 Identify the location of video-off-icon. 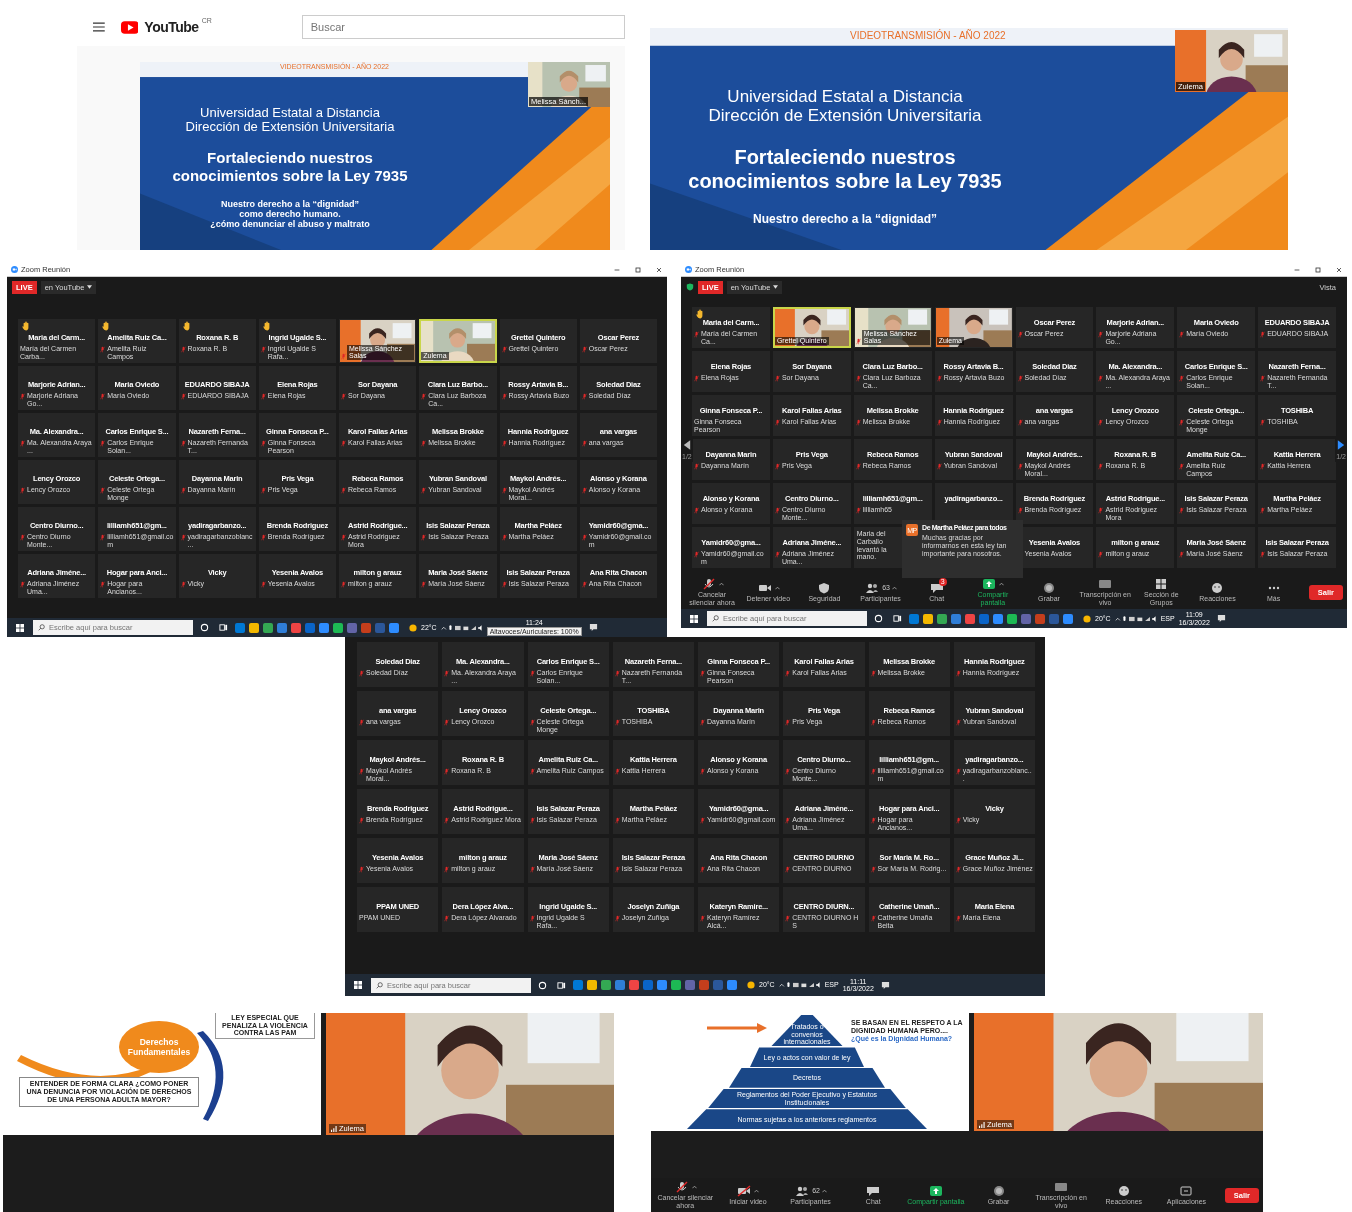
(744, 1190).